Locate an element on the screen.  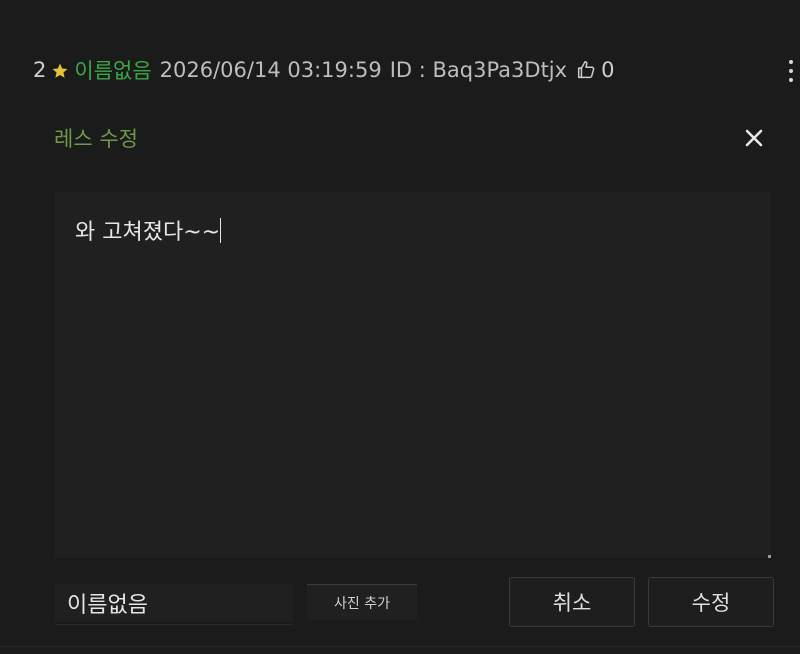
like-count: 0 is located at coordinates (608, 70).